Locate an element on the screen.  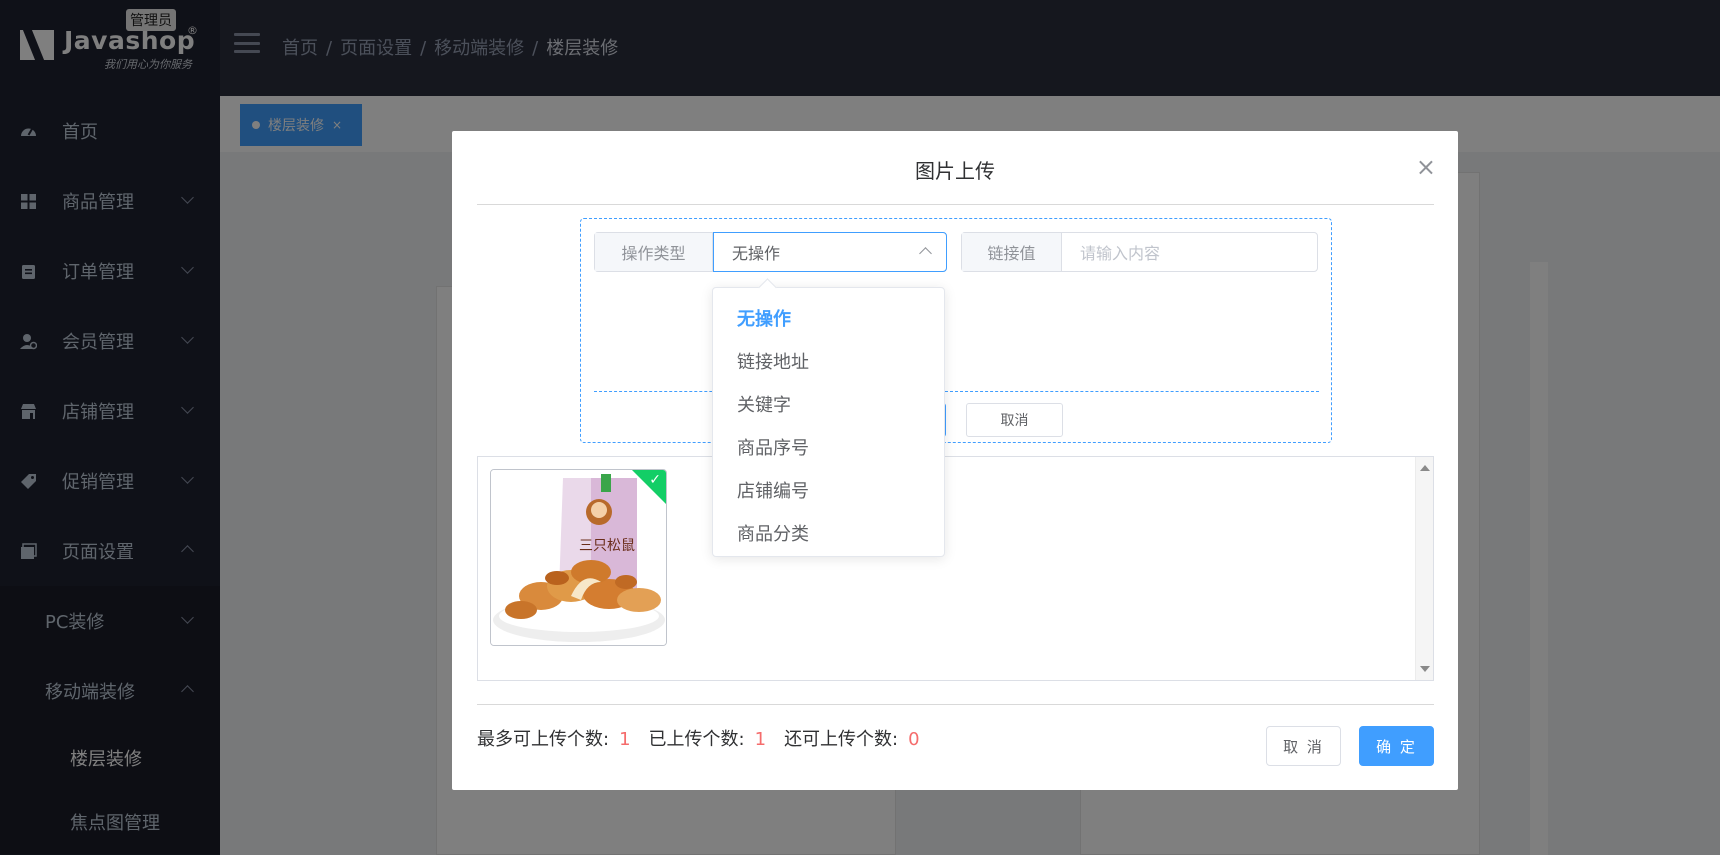
operation-type-value: 无操作 is located at coordinates (756, 253).